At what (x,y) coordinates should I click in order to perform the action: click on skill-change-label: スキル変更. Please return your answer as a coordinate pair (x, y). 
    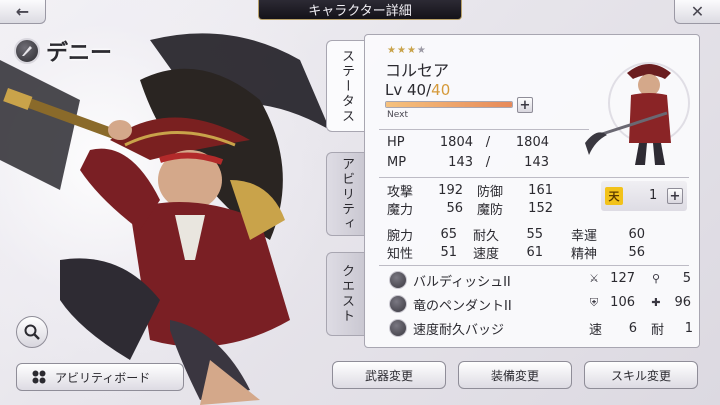
    Looking at the image, I should click on (640, 375).